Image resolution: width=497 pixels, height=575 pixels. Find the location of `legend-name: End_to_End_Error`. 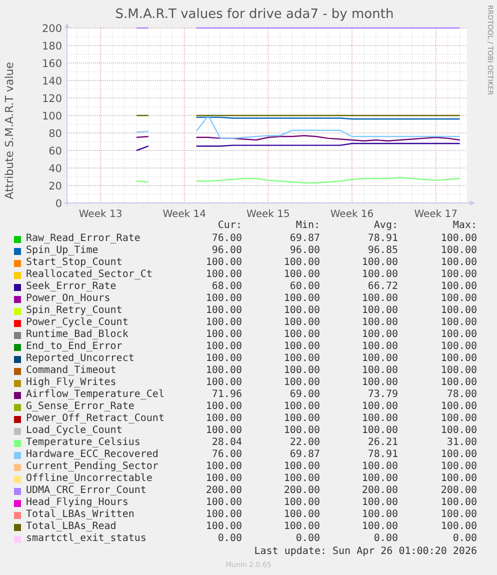

legend-name: End_to_End_Error is located at coordinates (75, 347).